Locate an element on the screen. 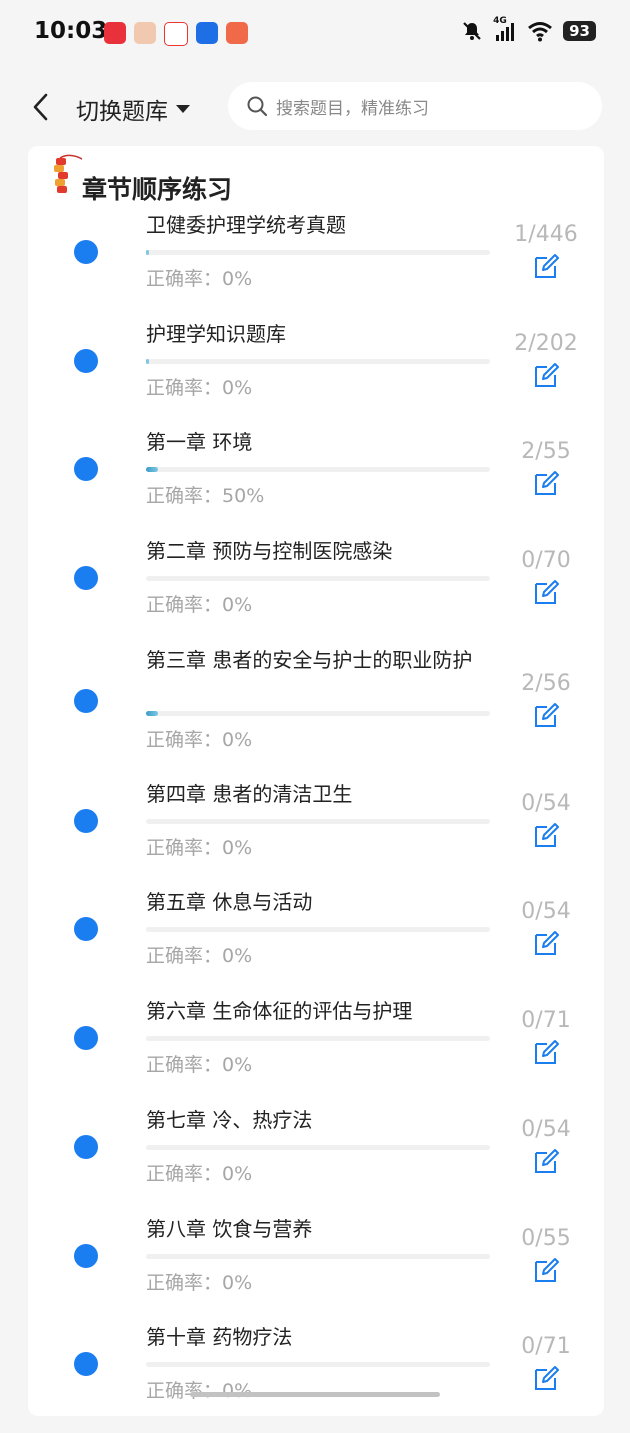 This screenshot has height=1433, width=630. chapter-title: 第一章 环境 is located at coordinates (199, 442).